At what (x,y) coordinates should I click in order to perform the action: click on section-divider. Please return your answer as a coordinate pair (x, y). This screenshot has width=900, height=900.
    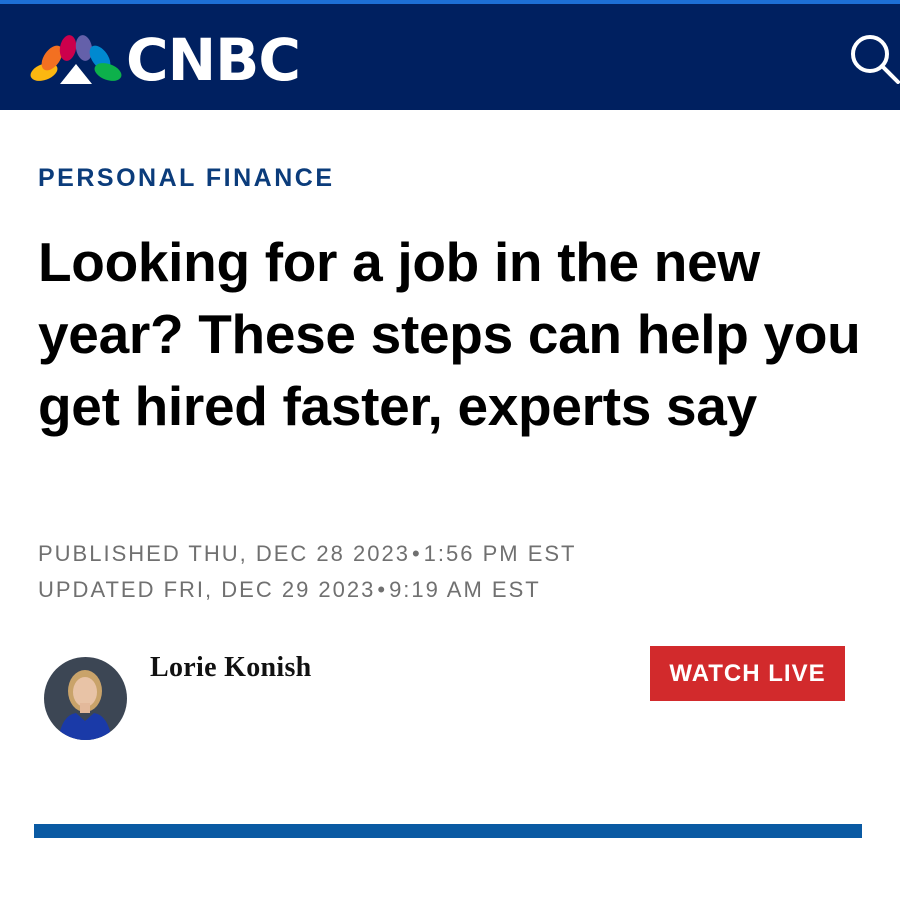
    Looking at the image, I should click on (448, 831).